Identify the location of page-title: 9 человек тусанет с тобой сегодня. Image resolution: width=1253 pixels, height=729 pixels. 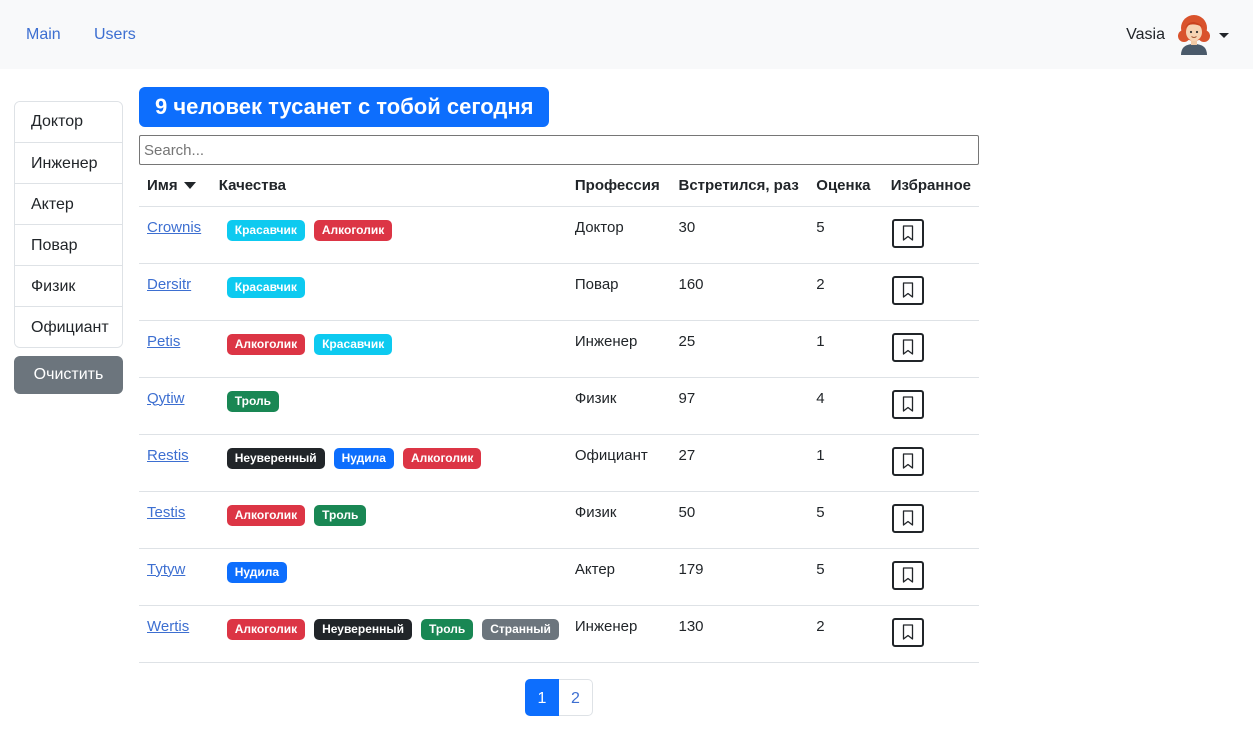
(344, 107).